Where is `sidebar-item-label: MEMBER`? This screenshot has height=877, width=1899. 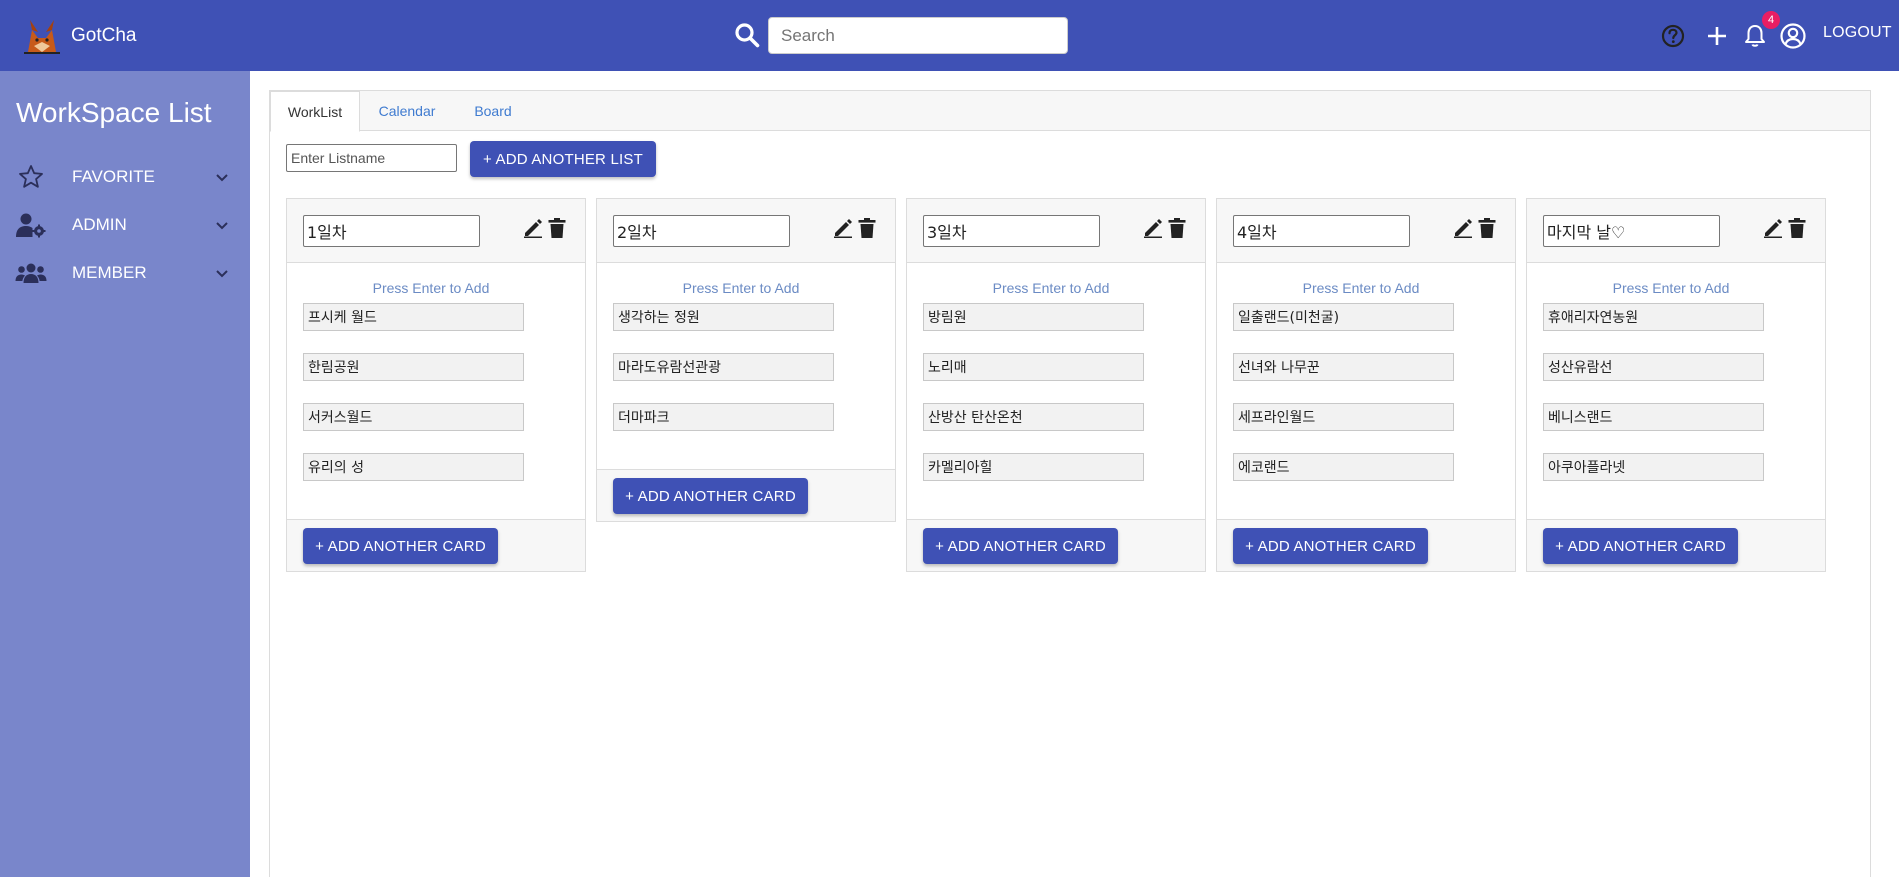 sidebar-item-label: MEMBER is located at coordinates (109, 272).